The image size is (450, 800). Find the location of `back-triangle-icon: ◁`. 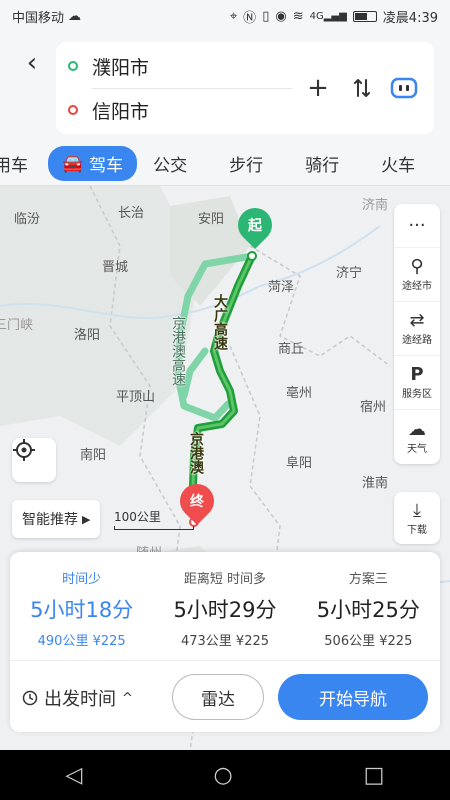

back-triangle-icon: ◁ is located at coordinates (74, 775).